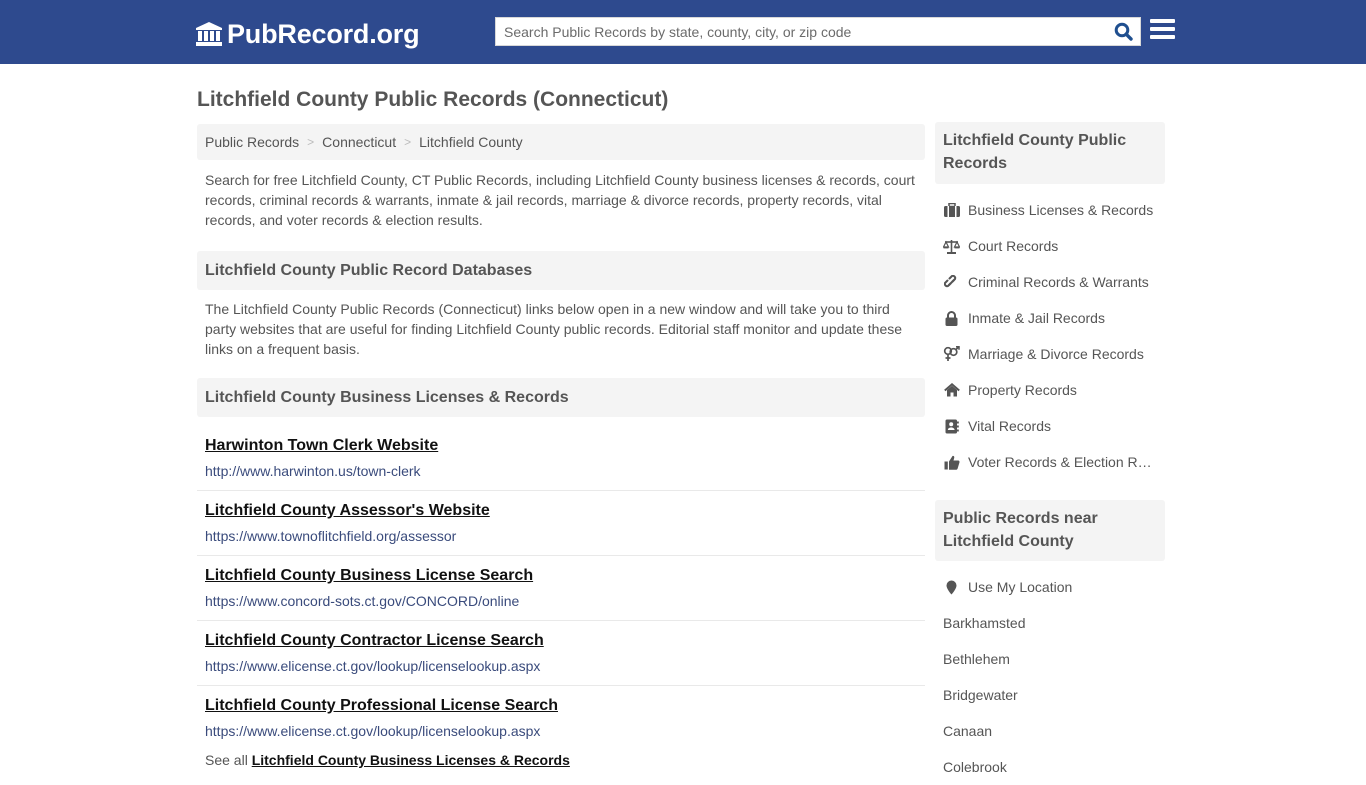 This screenshot has width=1366, height=785. What do you see at coordinates (323, 33) in the screenshot?
I see `logo-text: PubRecord.org` at bounding box center [323, 33].